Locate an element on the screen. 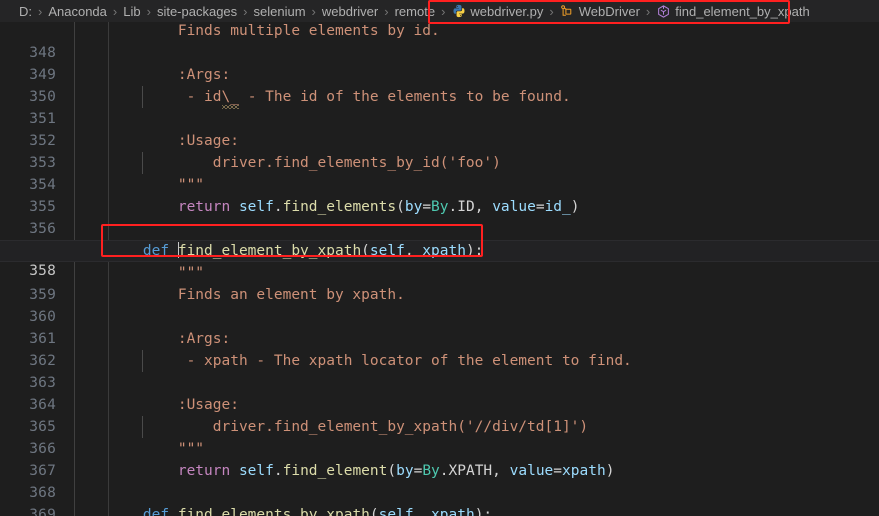  kwarg-token: value is located at coordinates (514, 207).